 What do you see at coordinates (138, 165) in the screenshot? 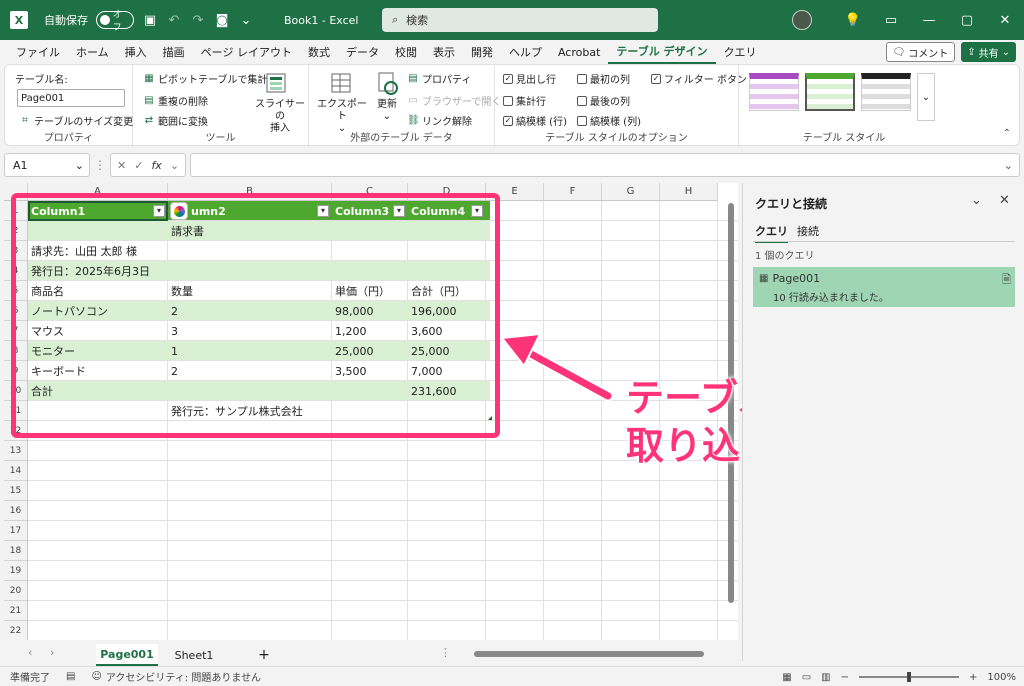
I see `enter-icon: ✓` at bounding box center [138, 165].